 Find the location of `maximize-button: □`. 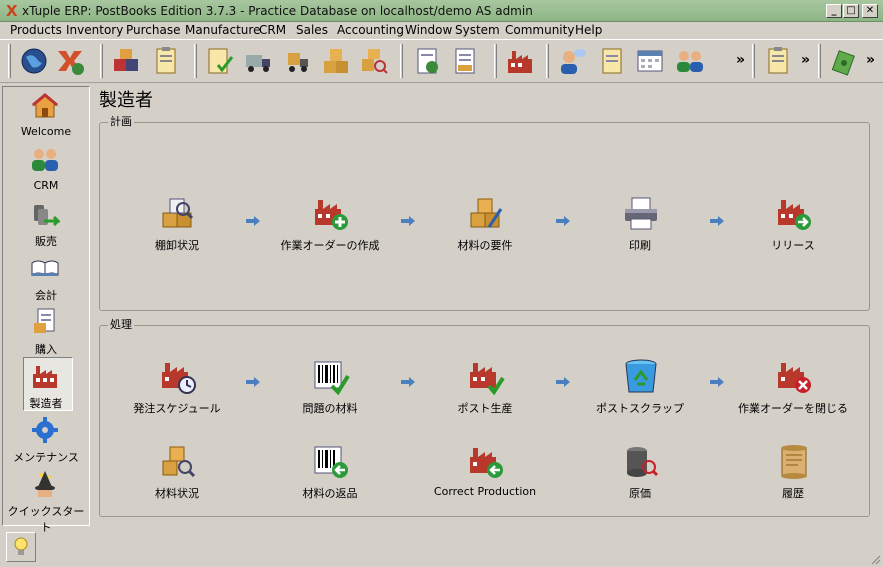

maximize-button: □ is located at coordinates (851, 11).